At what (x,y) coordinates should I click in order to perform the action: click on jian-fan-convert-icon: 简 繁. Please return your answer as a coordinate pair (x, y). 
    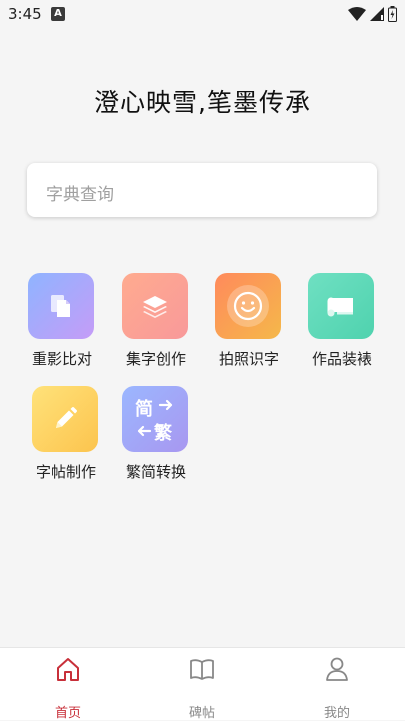
    Looking at the image, I should click on (154, 421).